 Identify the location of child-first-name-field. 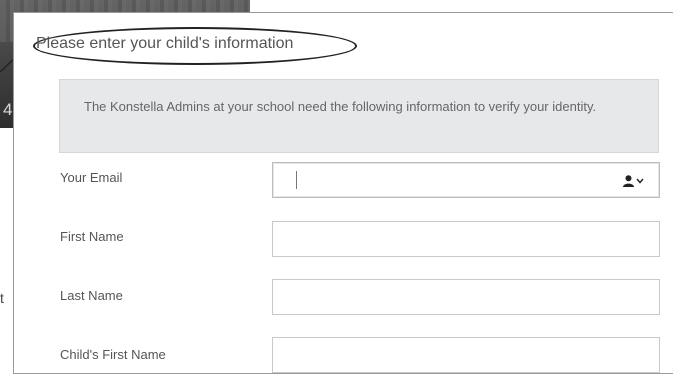
(466, 355).